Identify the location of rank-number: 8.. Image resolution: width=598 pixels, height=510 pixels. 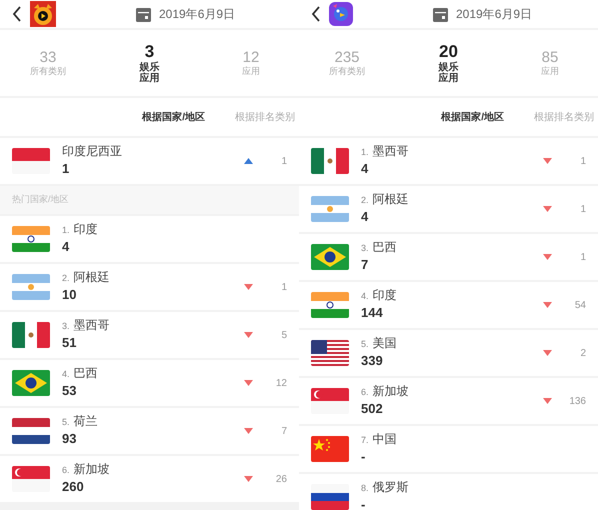
(365, 489).